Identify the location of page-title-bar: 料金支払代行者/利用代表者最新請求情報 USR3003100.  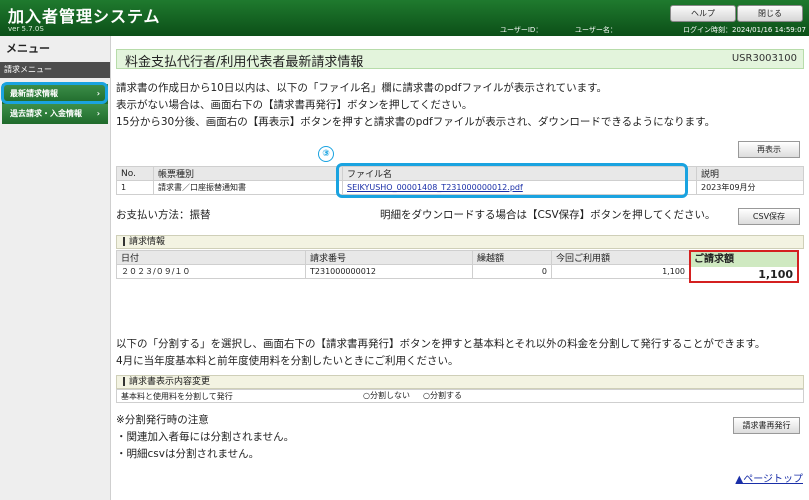
(460, 59).